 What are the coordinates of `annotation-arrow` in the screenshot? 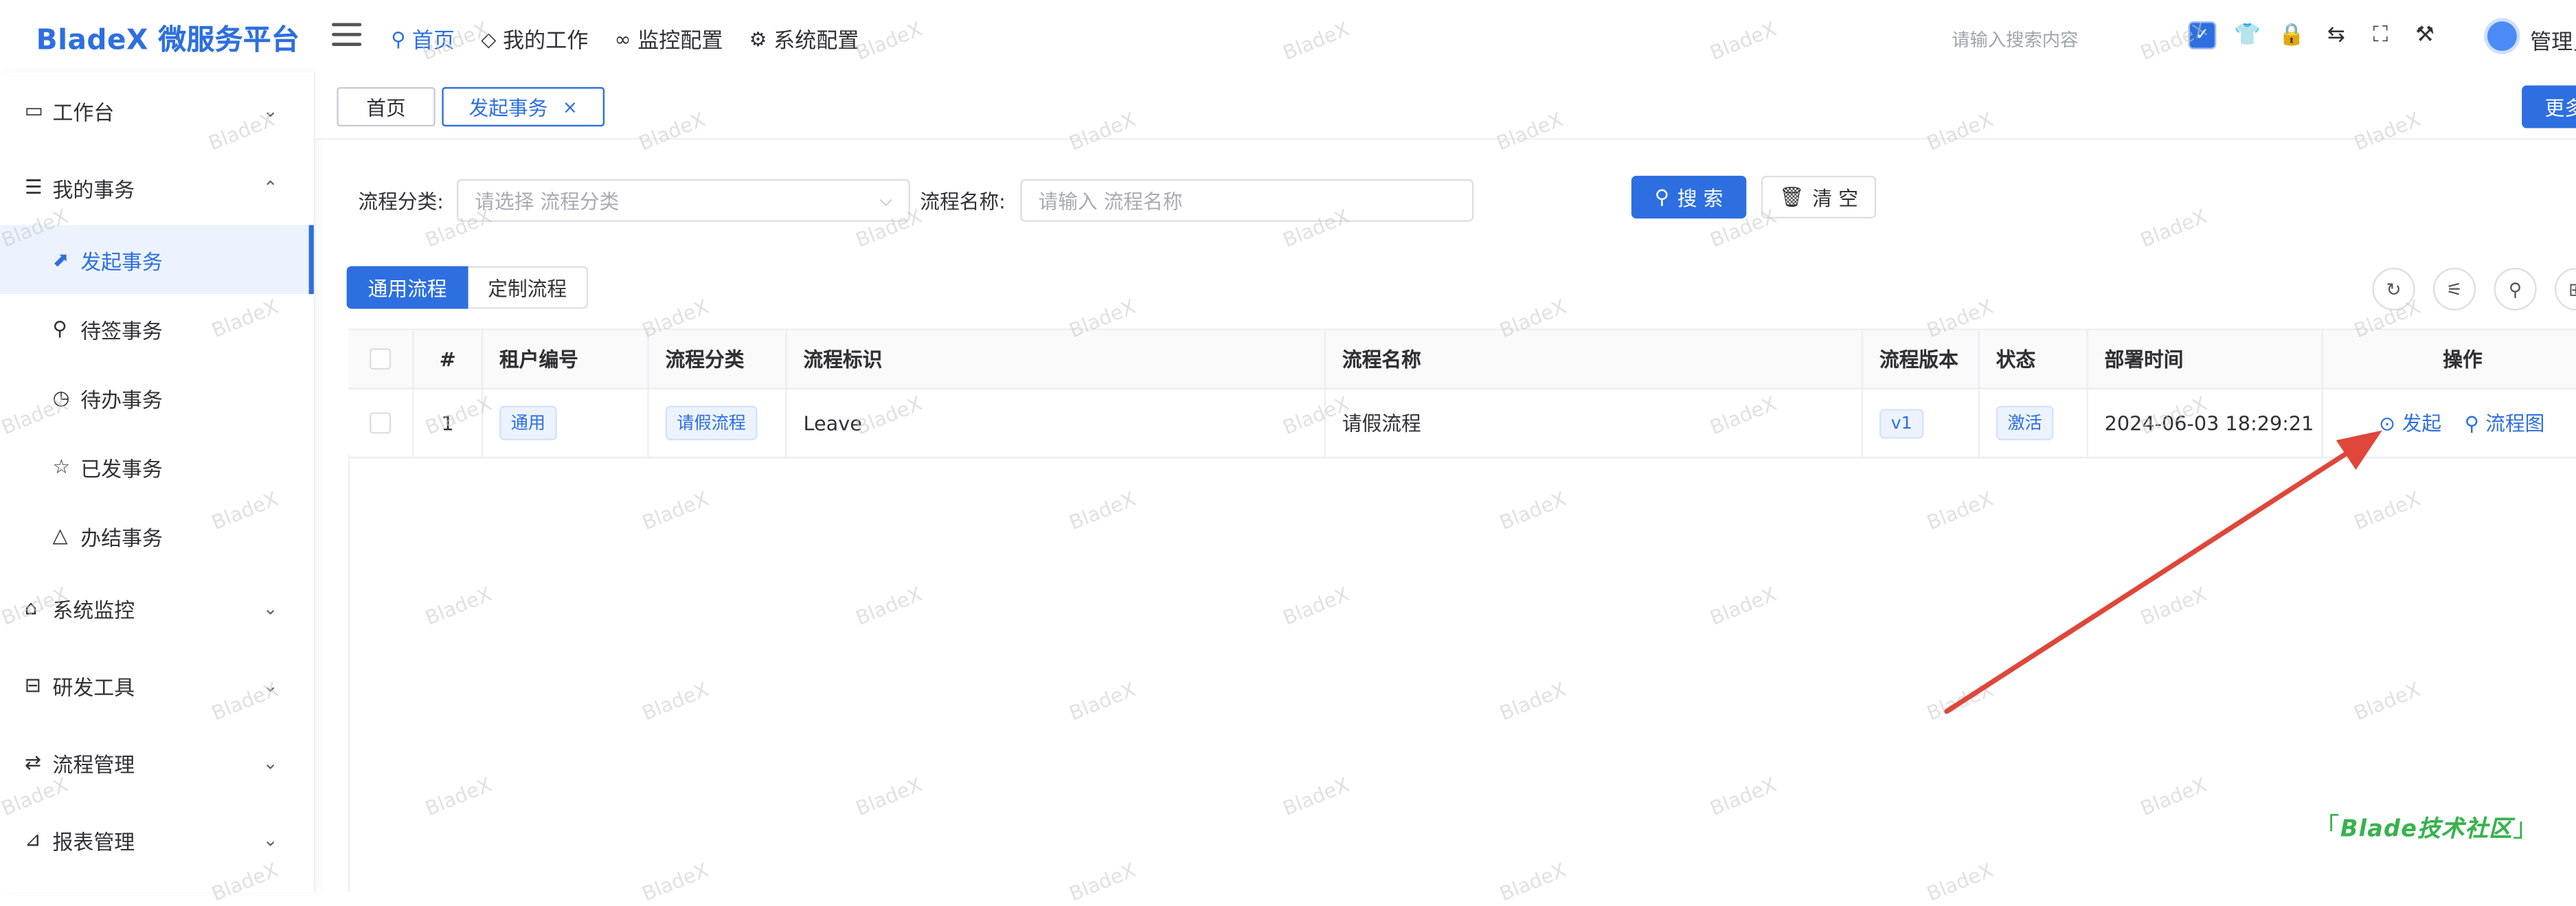 It's located at (2163, 572).